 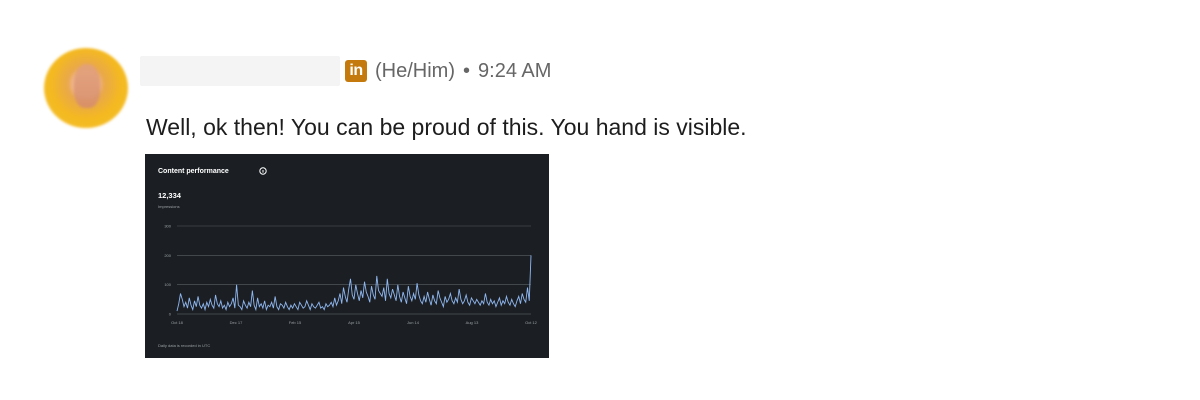 I want to click on avatar, so click(x=86, y=88).